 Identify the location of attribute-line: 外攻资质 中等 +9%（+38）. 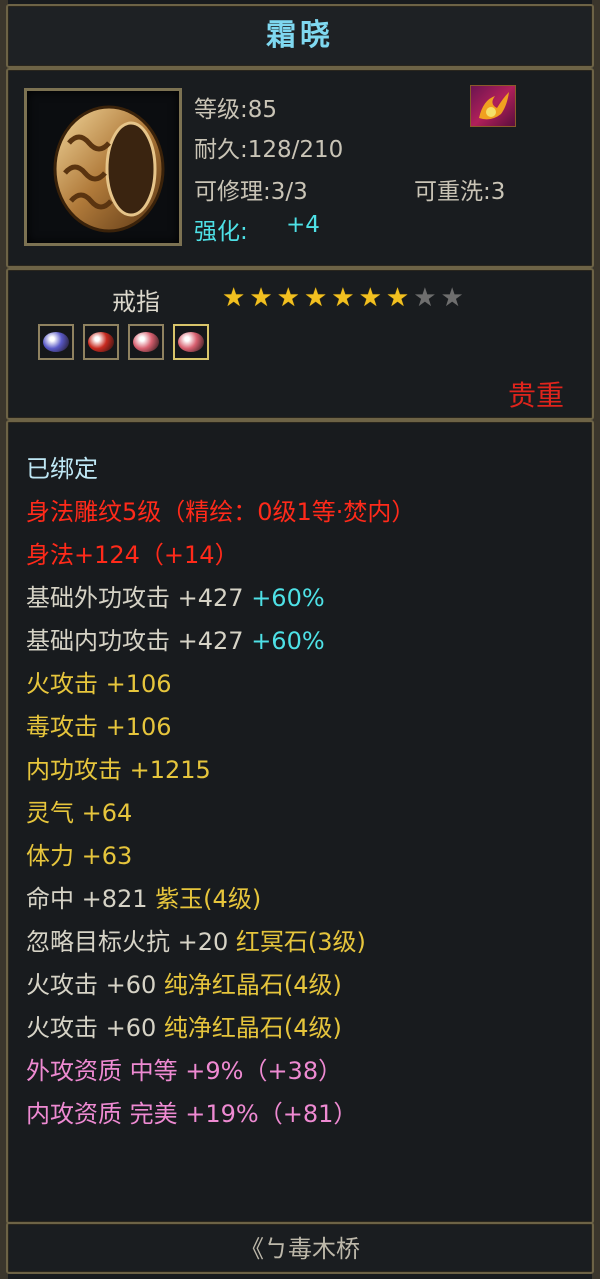
(220, 1073).